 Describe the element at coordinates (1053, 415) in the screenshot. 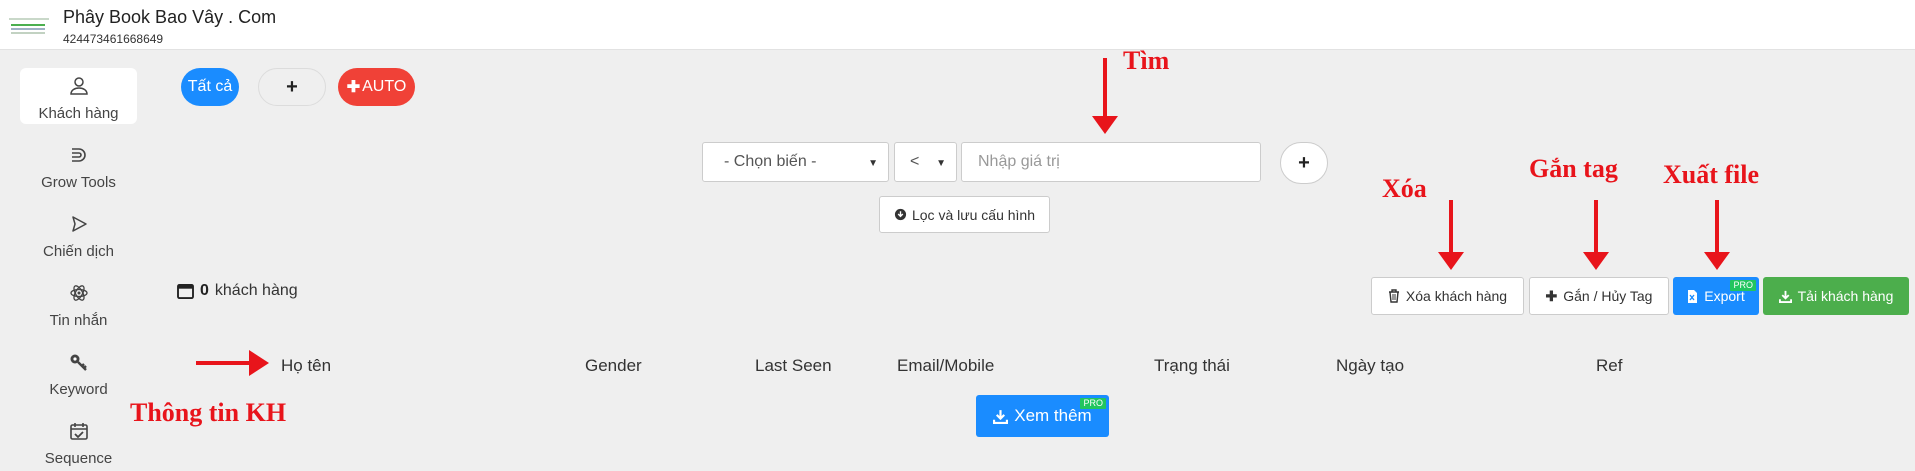

I see `load-more-label: Xem thêm` at that location.